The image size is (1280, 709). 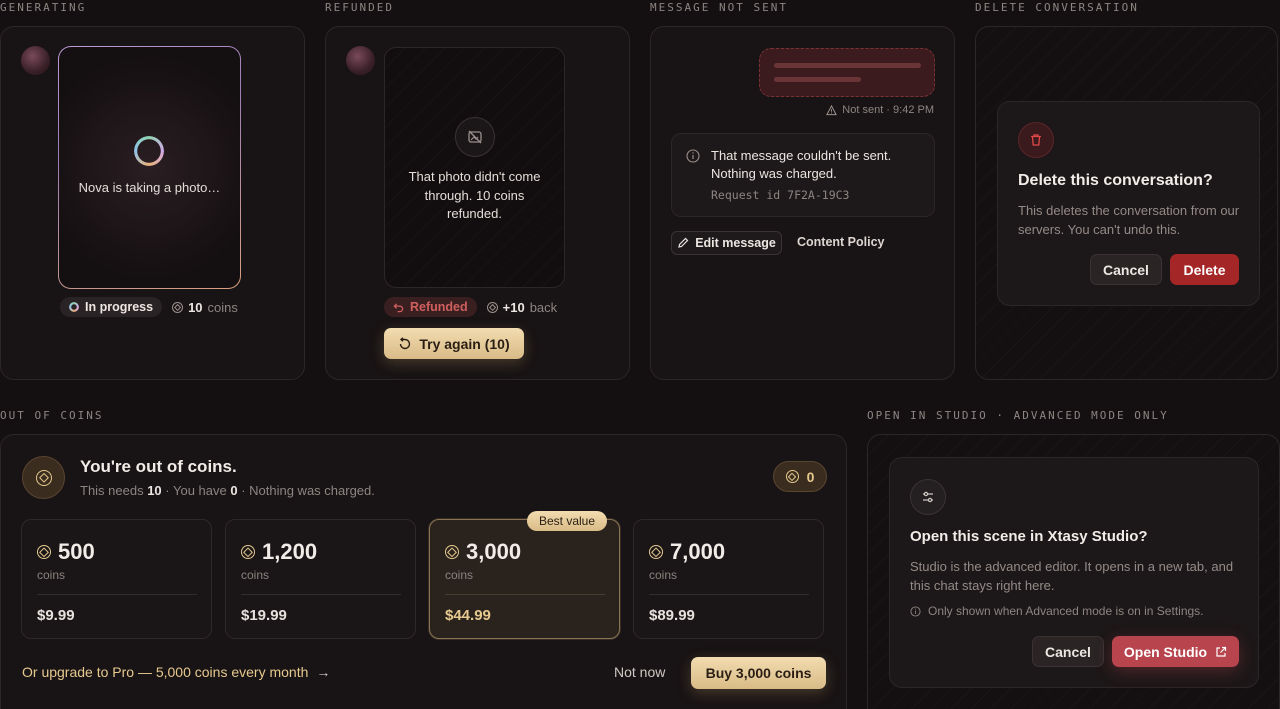 What do you see at coordinates (52, 415) in the screenshot?
I see `section-label-out-of-coins: OUT OF COINS` at bounding box center [52, 415].